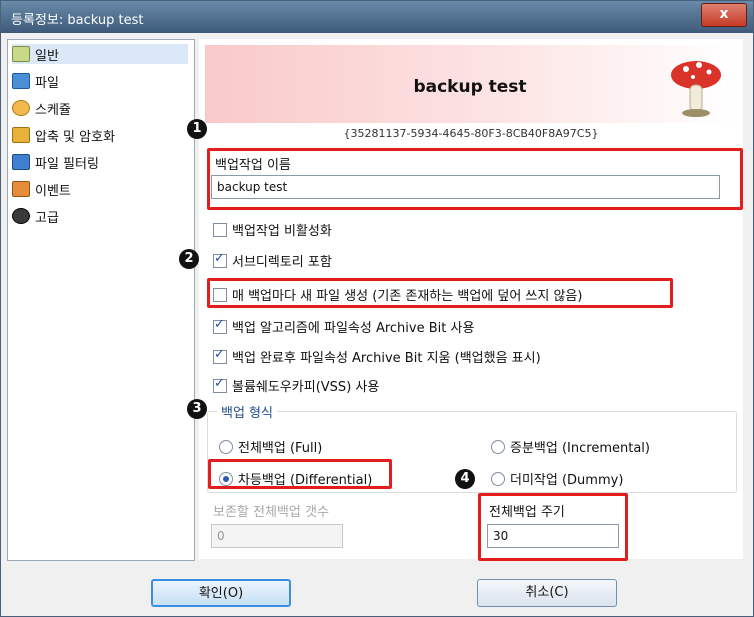  What do you see at coordinates (580, 448) in the screenshot?
I see `radio-label: 증분백업 (Incremental)` at bounding box center [580, 448].